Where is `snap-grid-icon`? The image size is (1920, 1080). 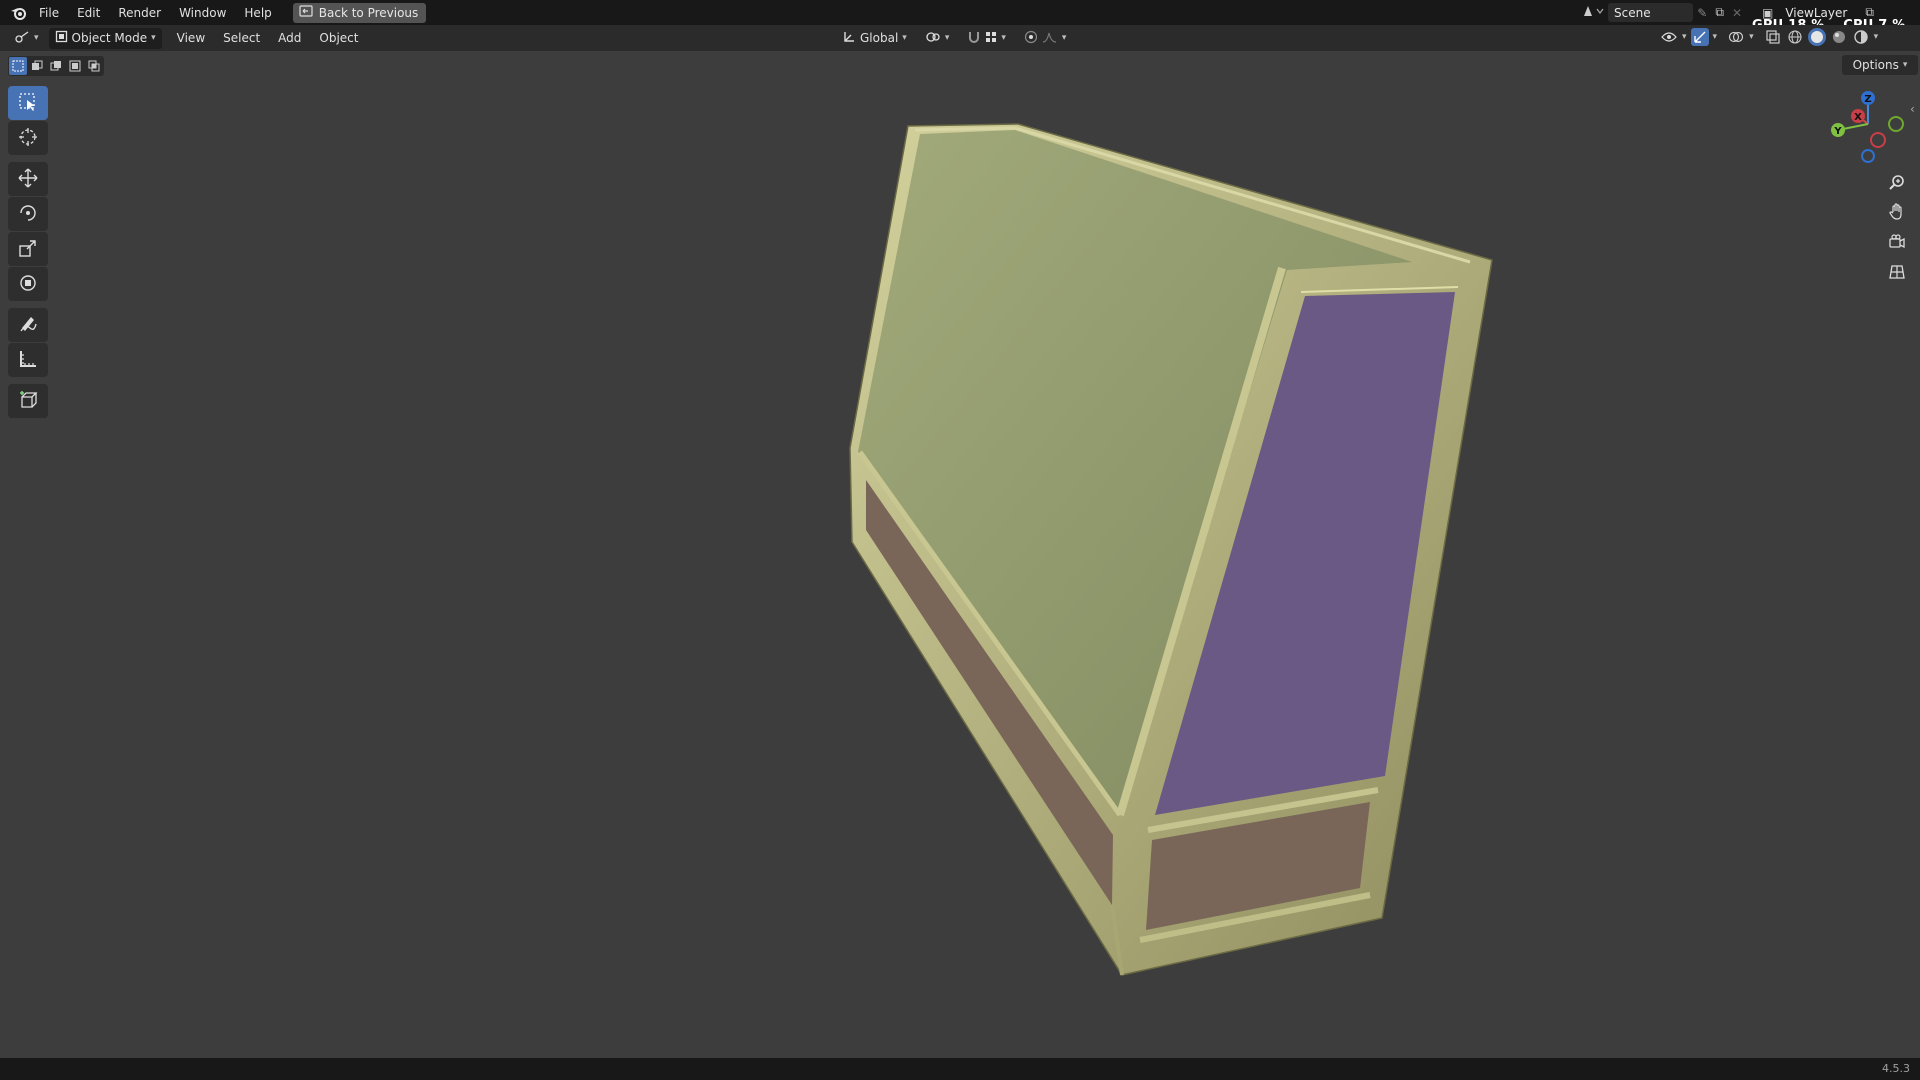 snap-grid-icon is located at coordinates (991, 38).